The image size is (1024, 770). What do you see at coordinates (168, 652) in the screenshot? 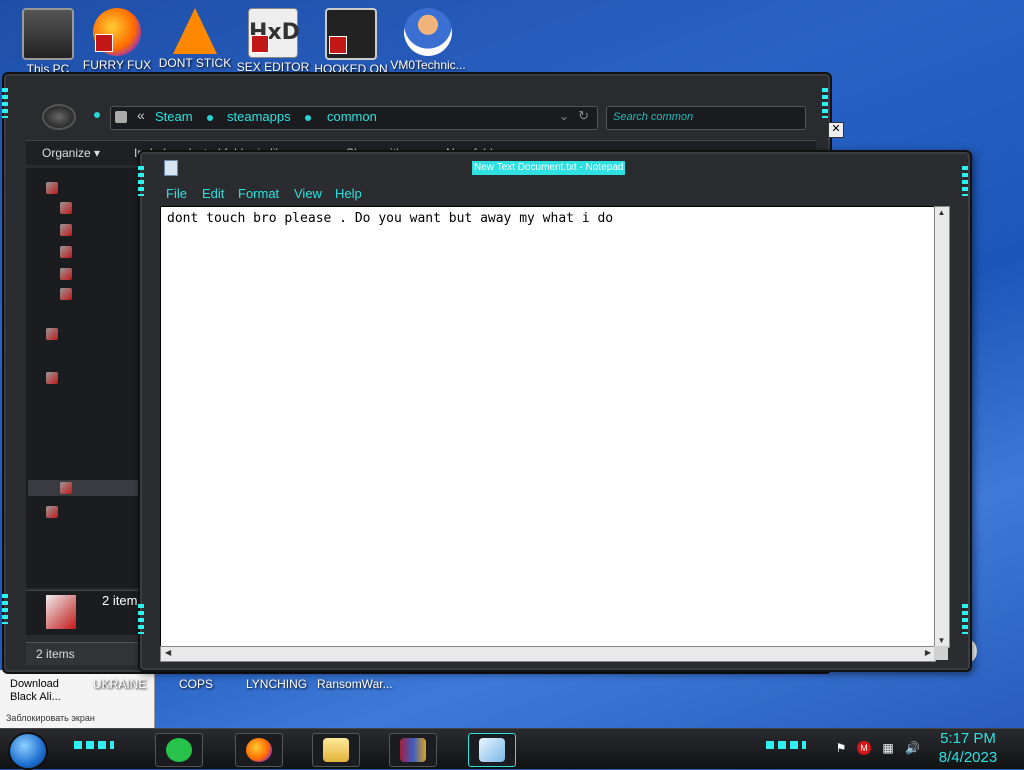
I see `scroll-left-icon: ◀` at bounding box center [168, 652].